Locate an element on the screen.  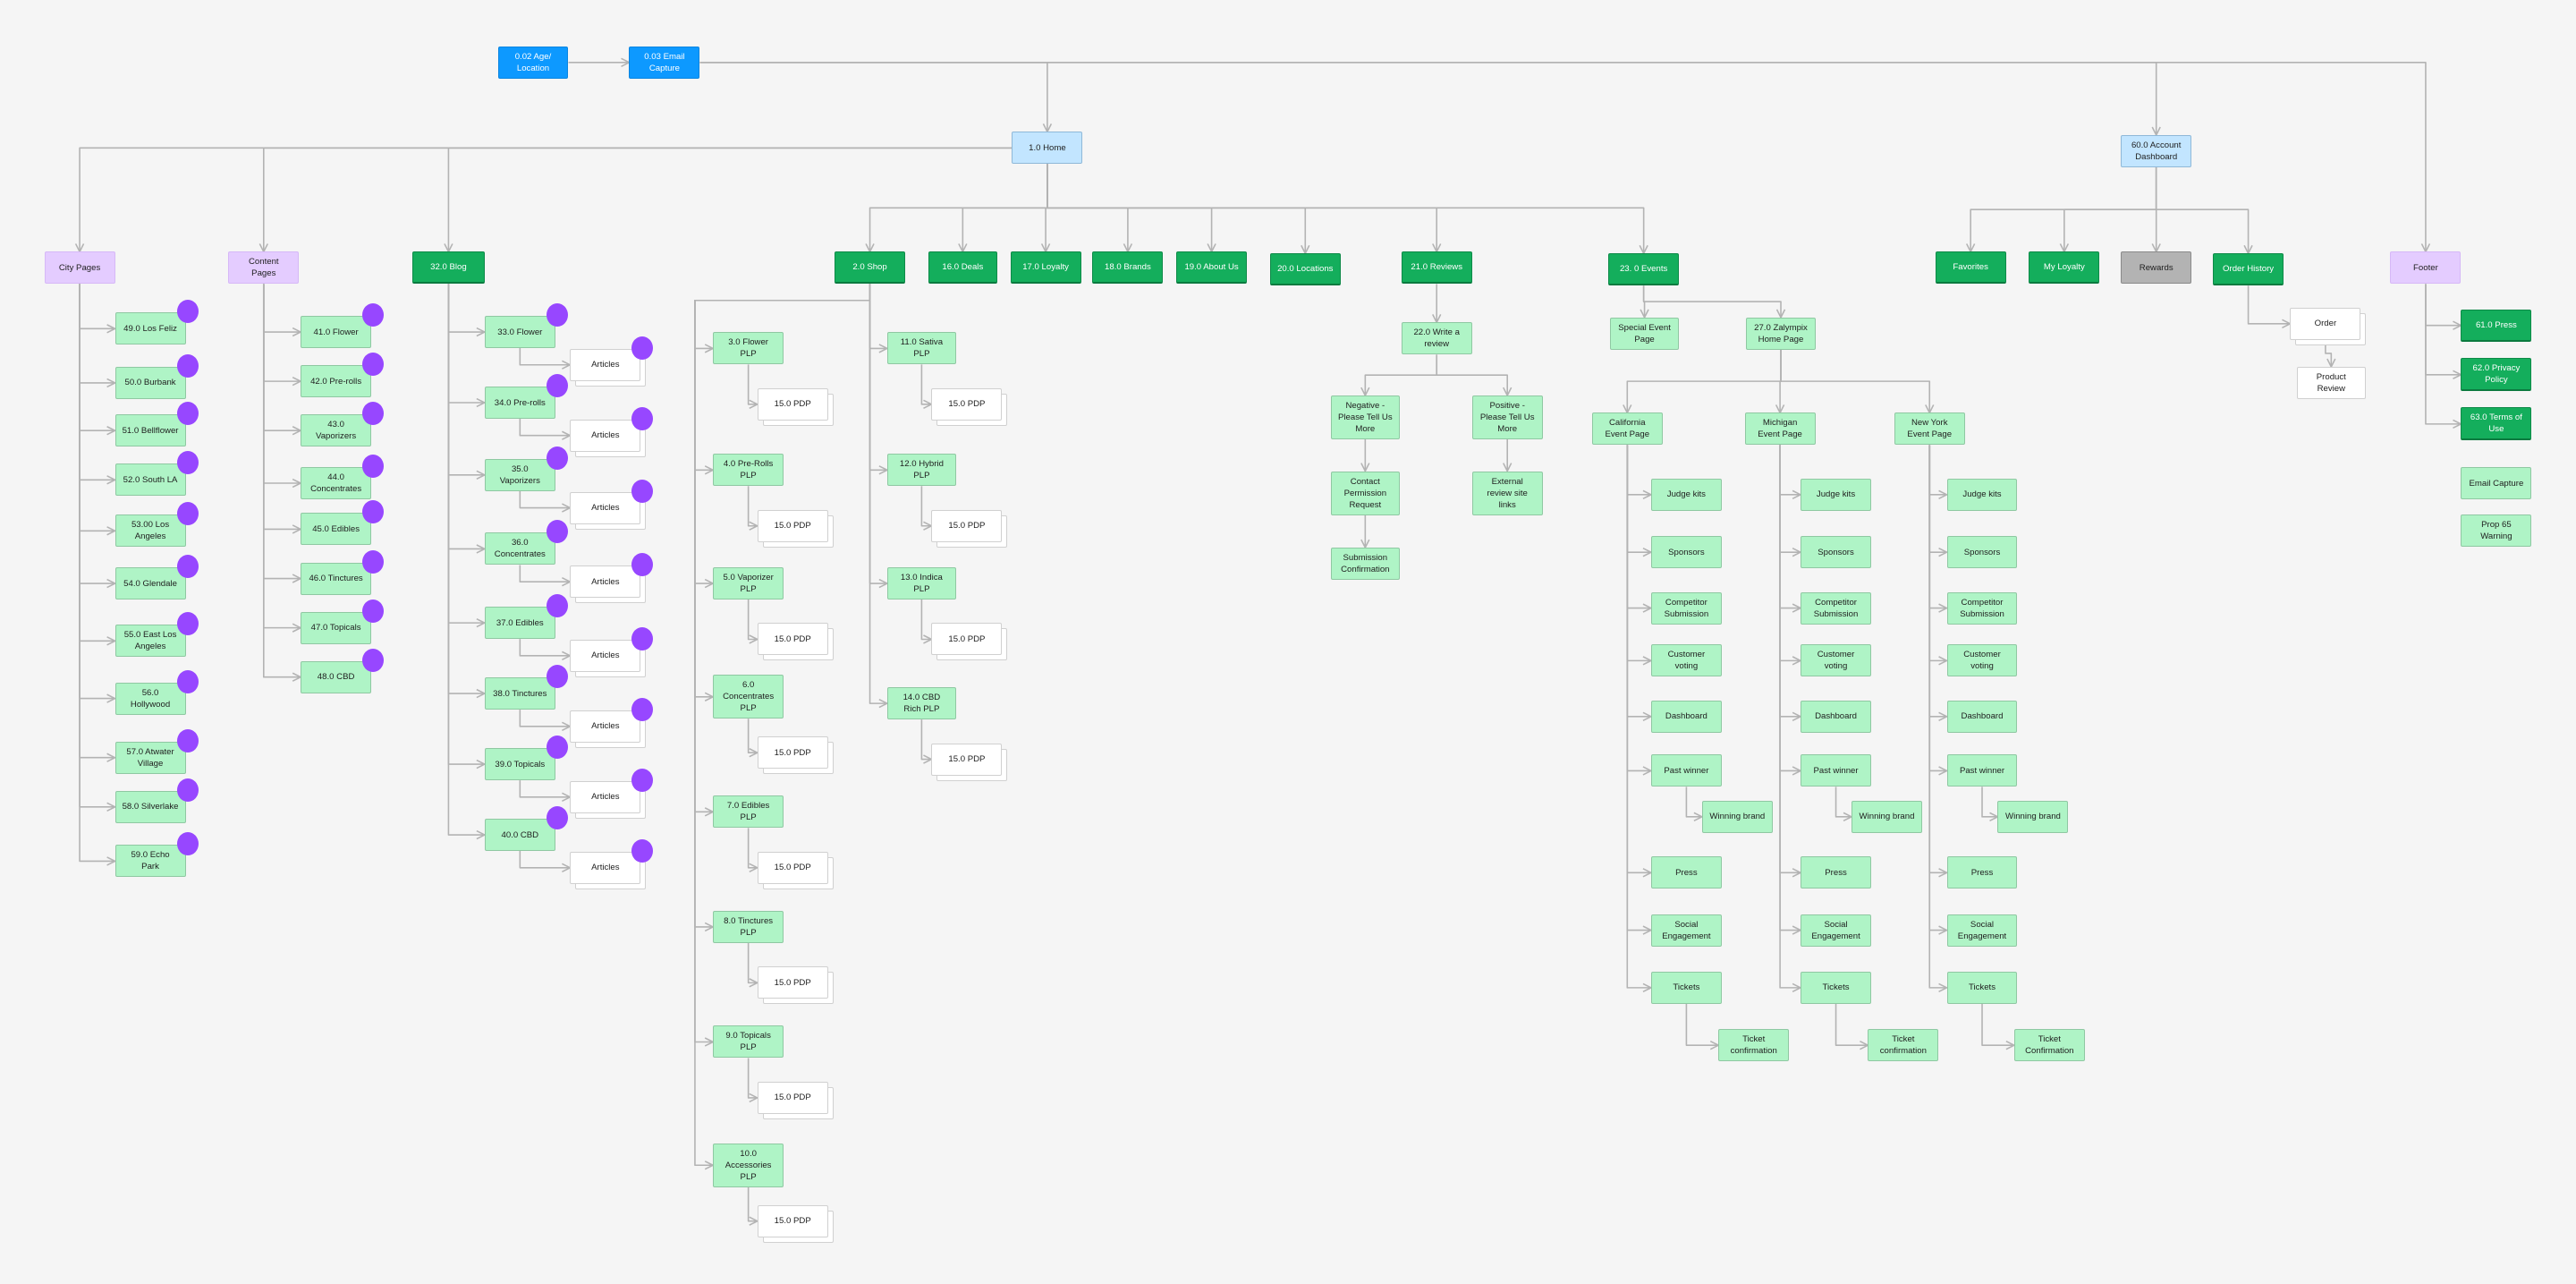
node-ca5: Dashboard is located at coordinates (1686, 716).